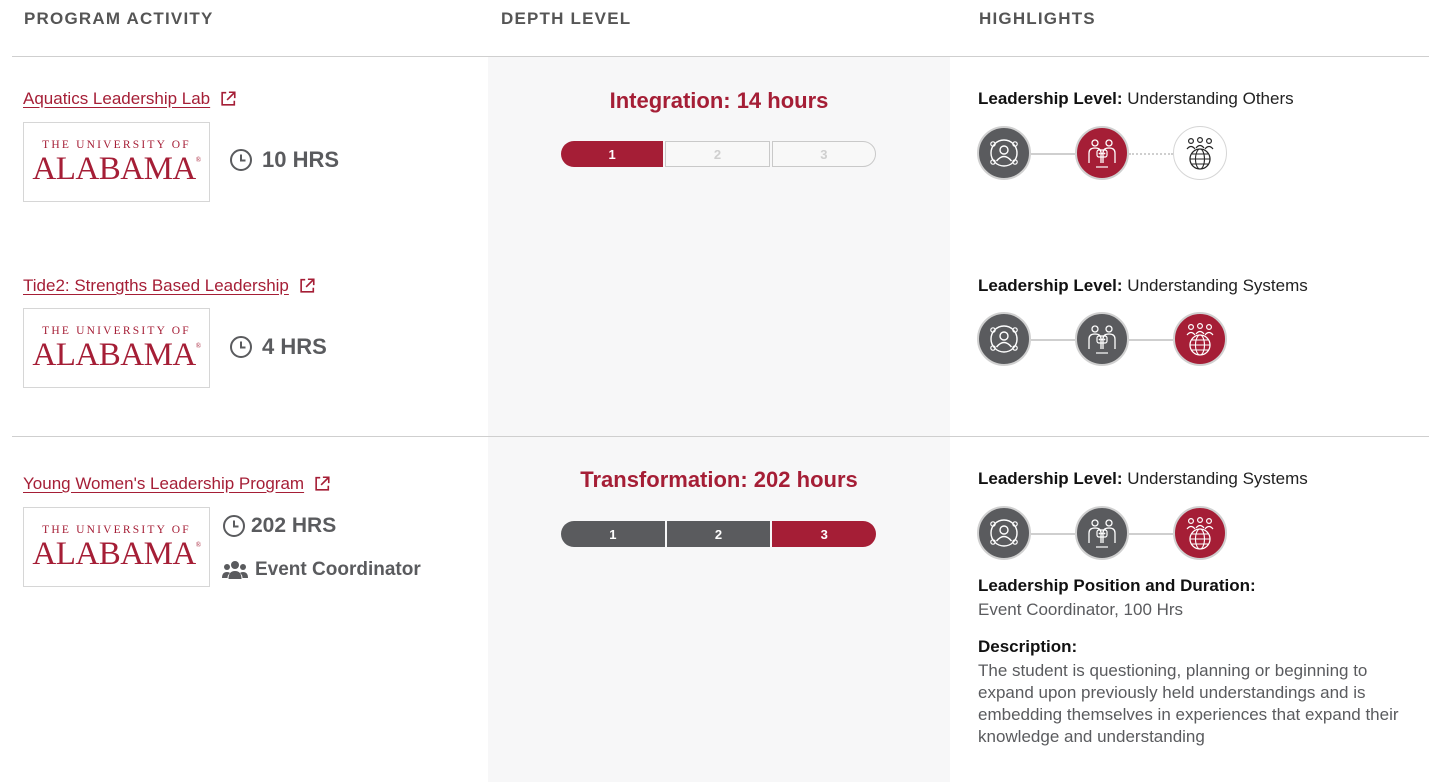 This screenshot has height=782, width=1431. I want to click on leadership-level-aquatics: Leadership Level: Understanding Others, so click(1136, 98).